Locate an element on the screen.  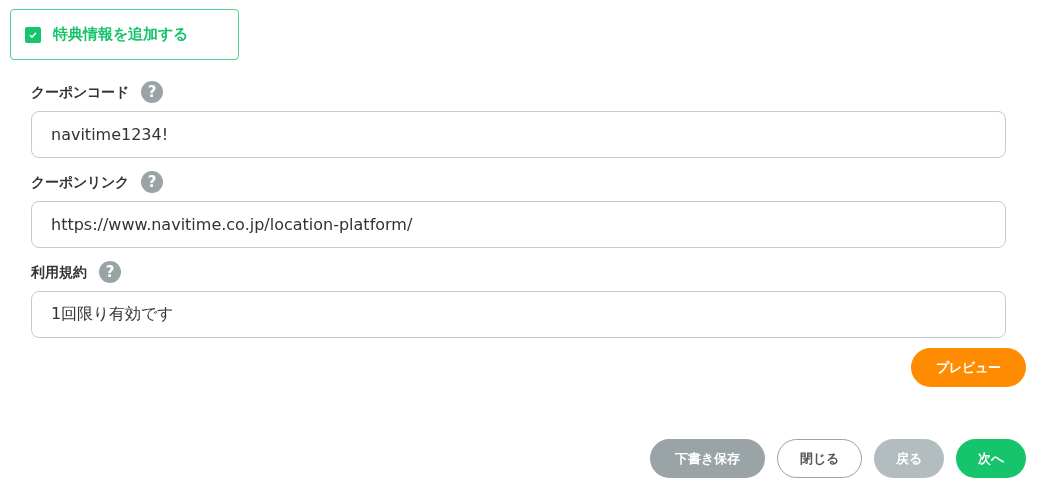
field-label: 利用規約 is located at coordinates (59, 272).